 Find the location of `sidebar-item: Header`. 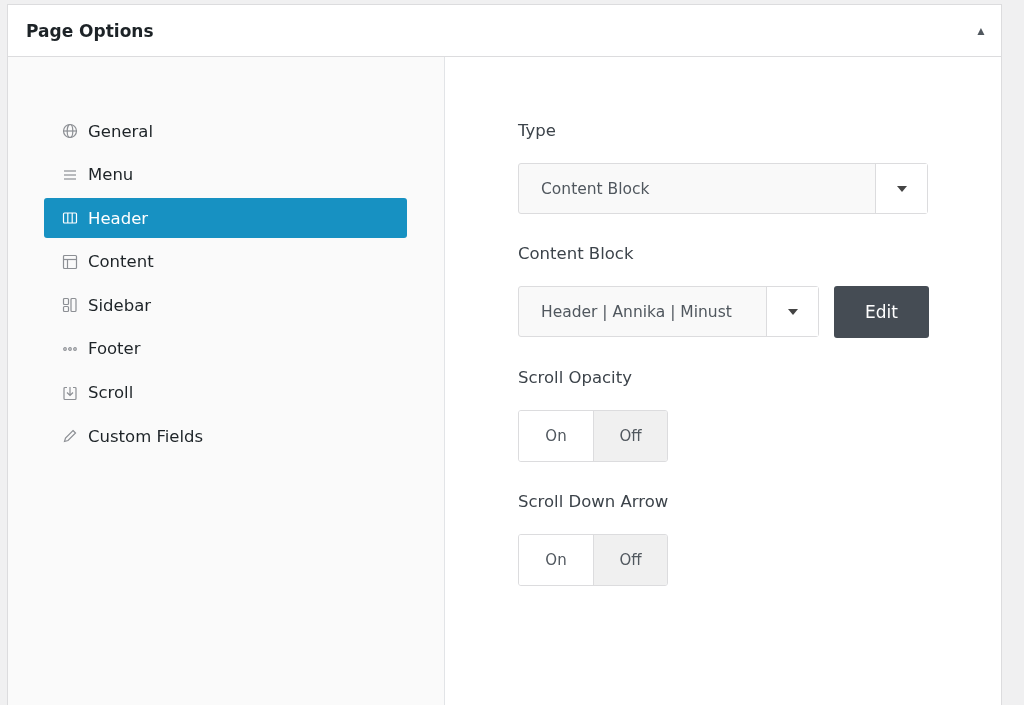

sidebar-item: Header is located at coordinates (225, 218).